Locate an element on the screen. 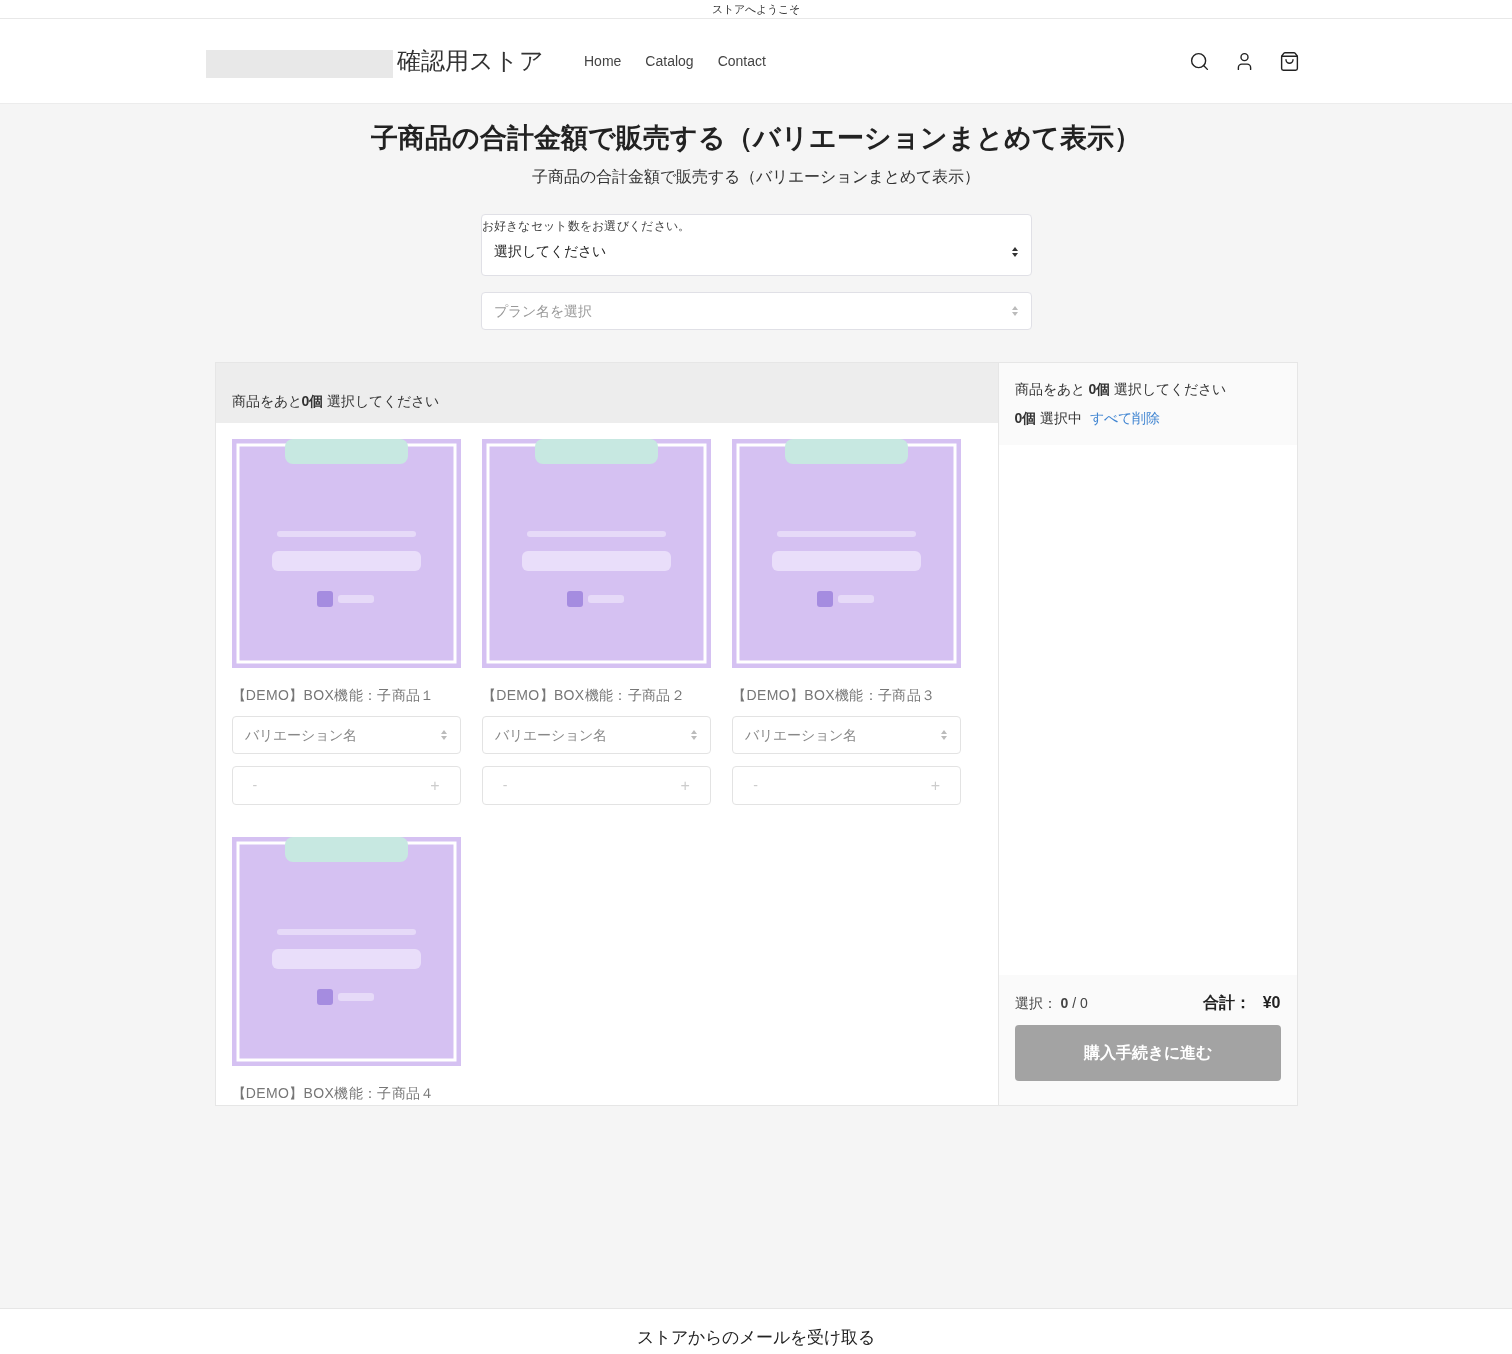 The image size is (1512, 1354). page-title: 子商品の合計金額で販売する（バリエーションまとめて表示） is located at coordinates (756, 138).